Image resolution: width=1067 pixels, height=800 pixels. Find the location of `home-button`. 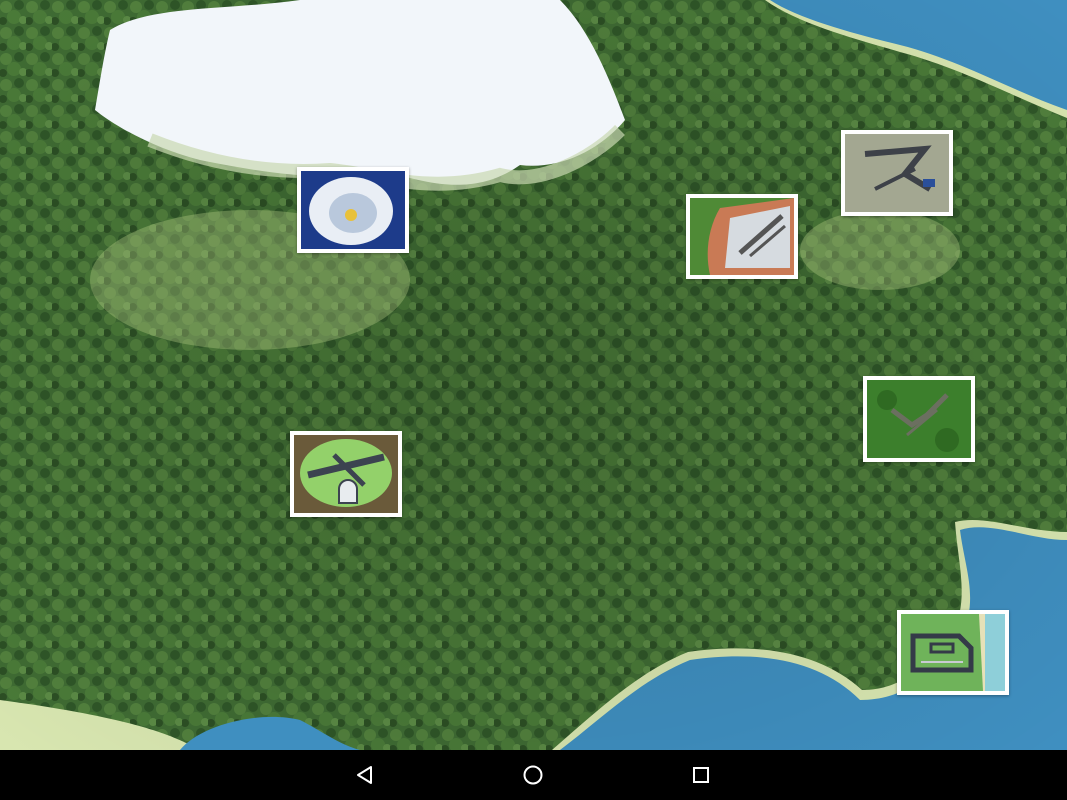

home-button is located at coordinates (533, 775).